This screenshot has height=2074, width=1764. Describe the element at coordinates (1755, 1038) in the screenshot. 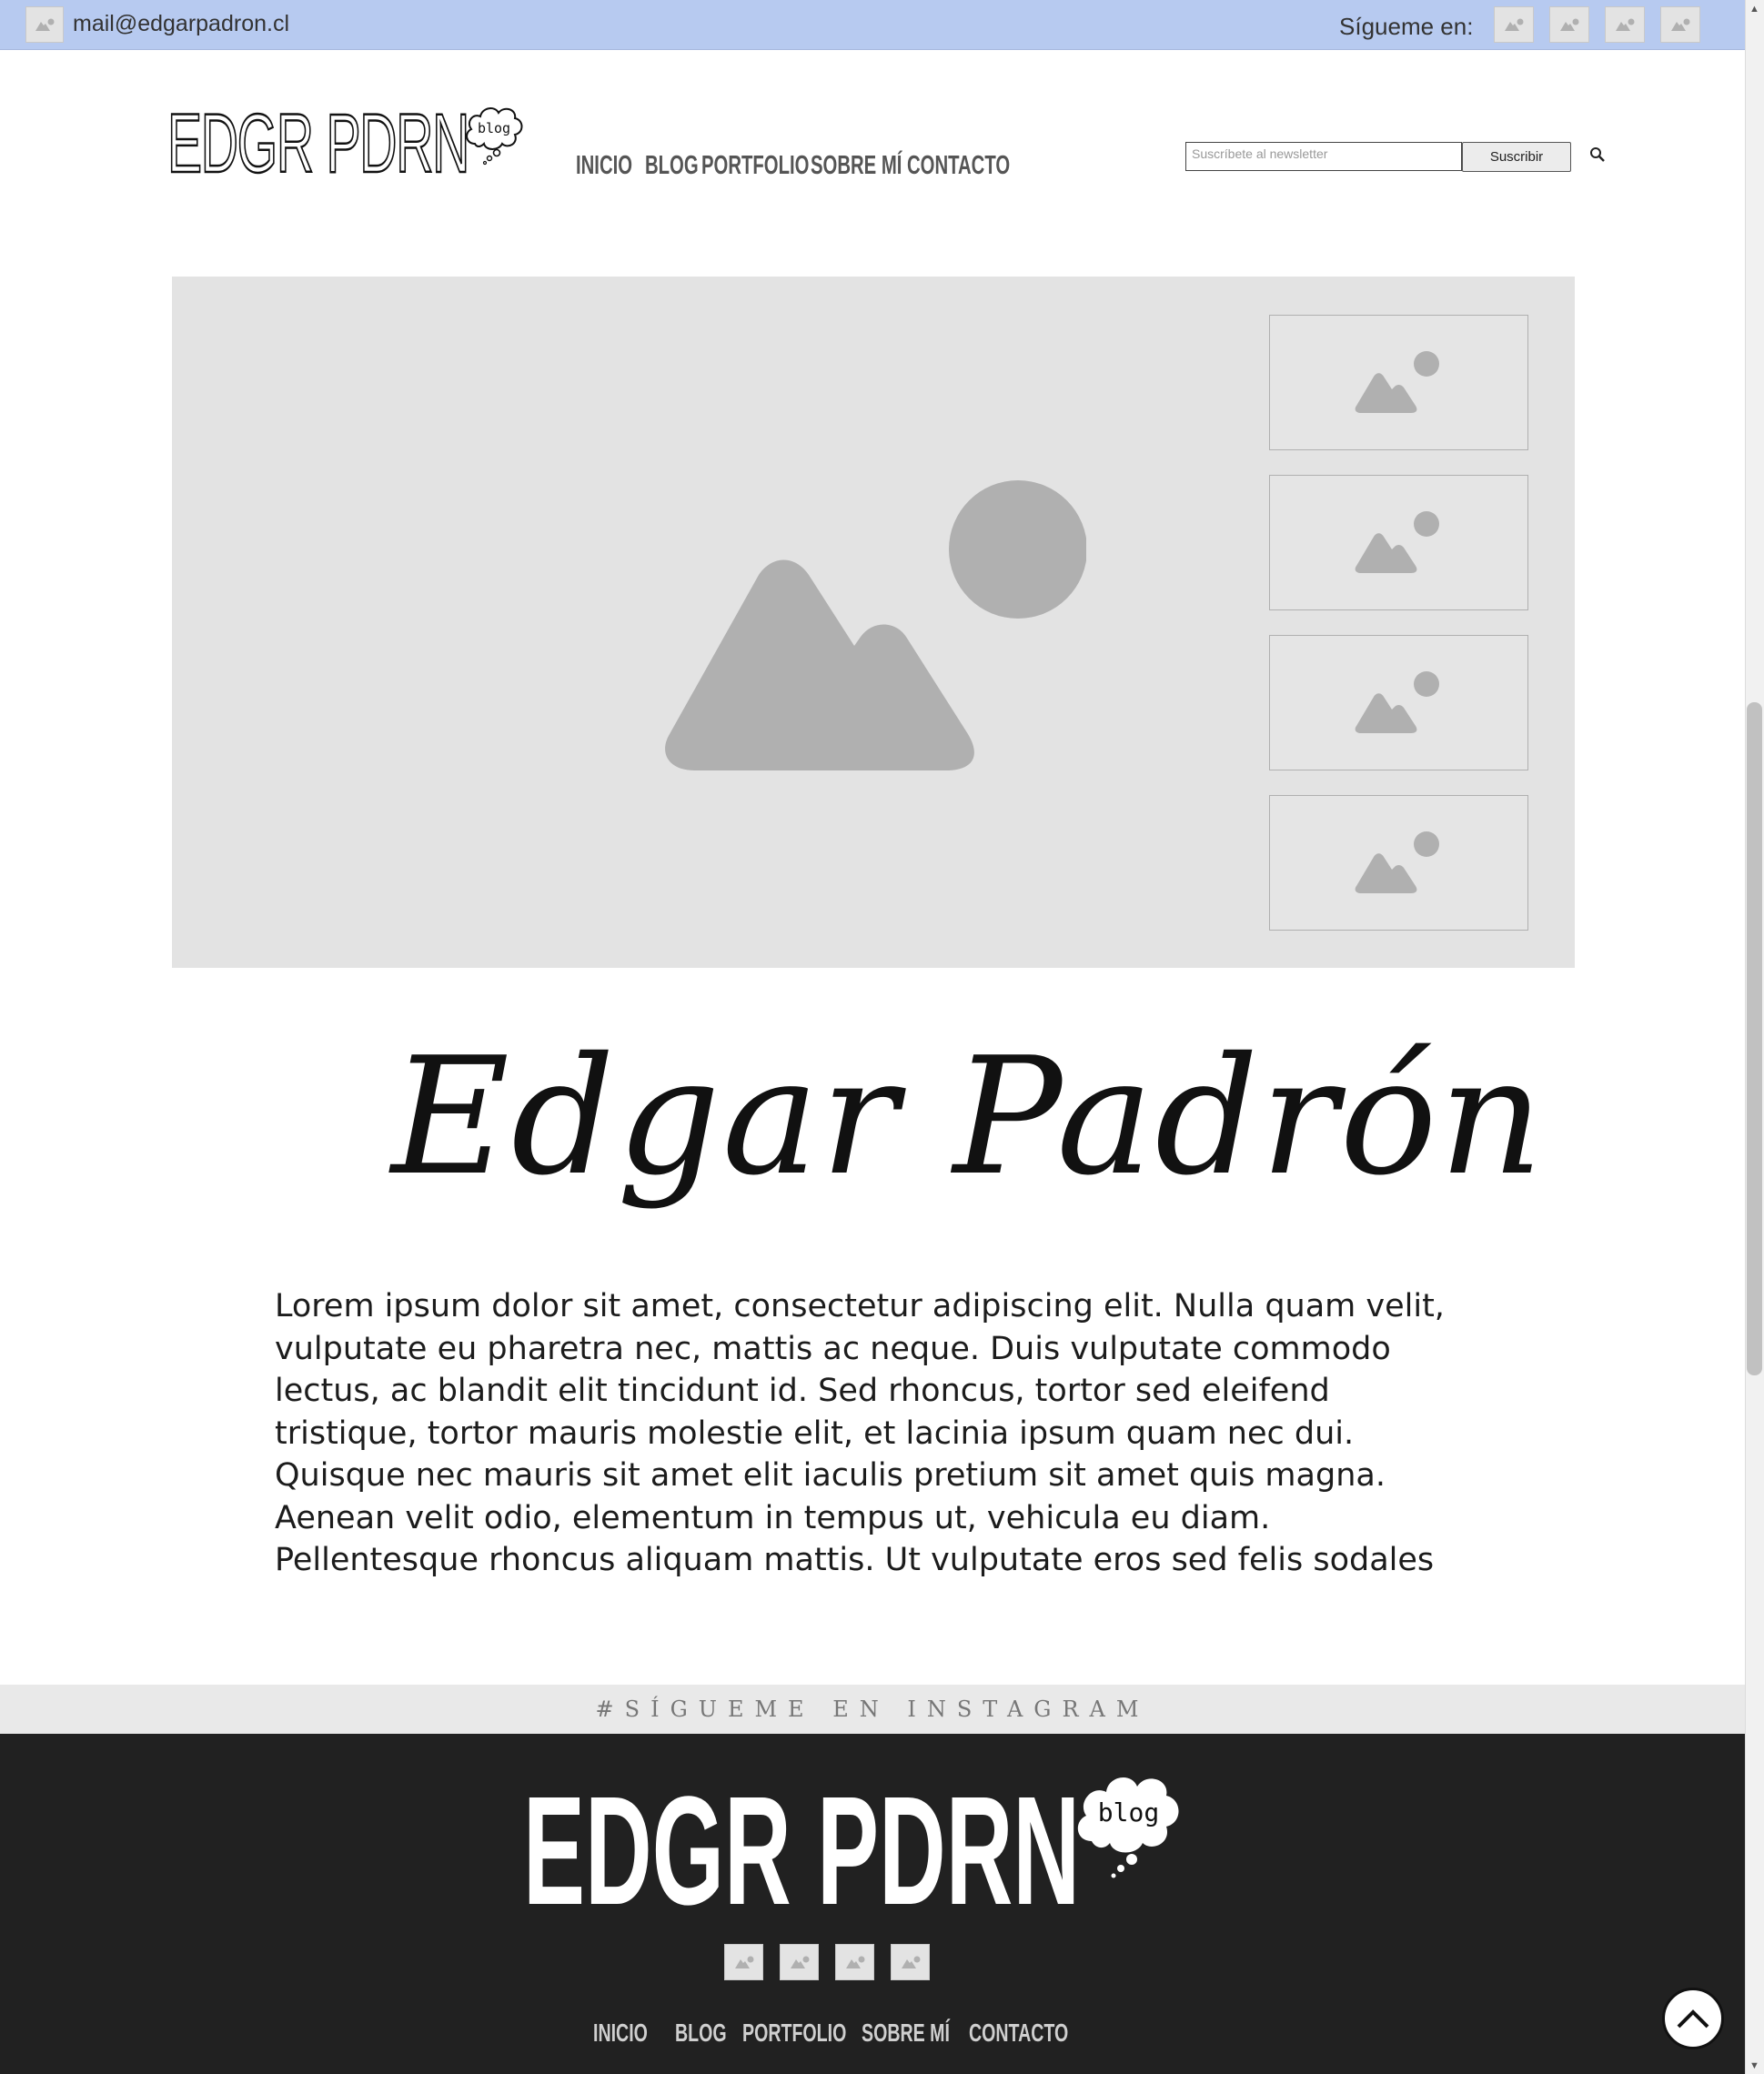

I see `scrollbar-thumb` at that location.